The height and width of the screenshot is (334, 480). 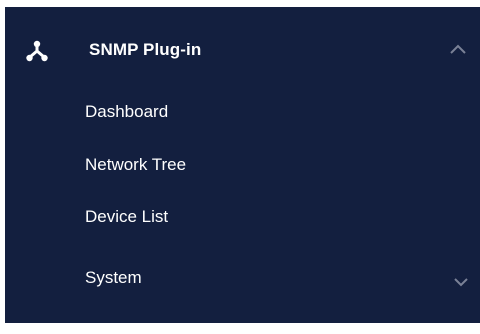 I want to click on sidebar-item-system: System, so click(x=242, y=278).